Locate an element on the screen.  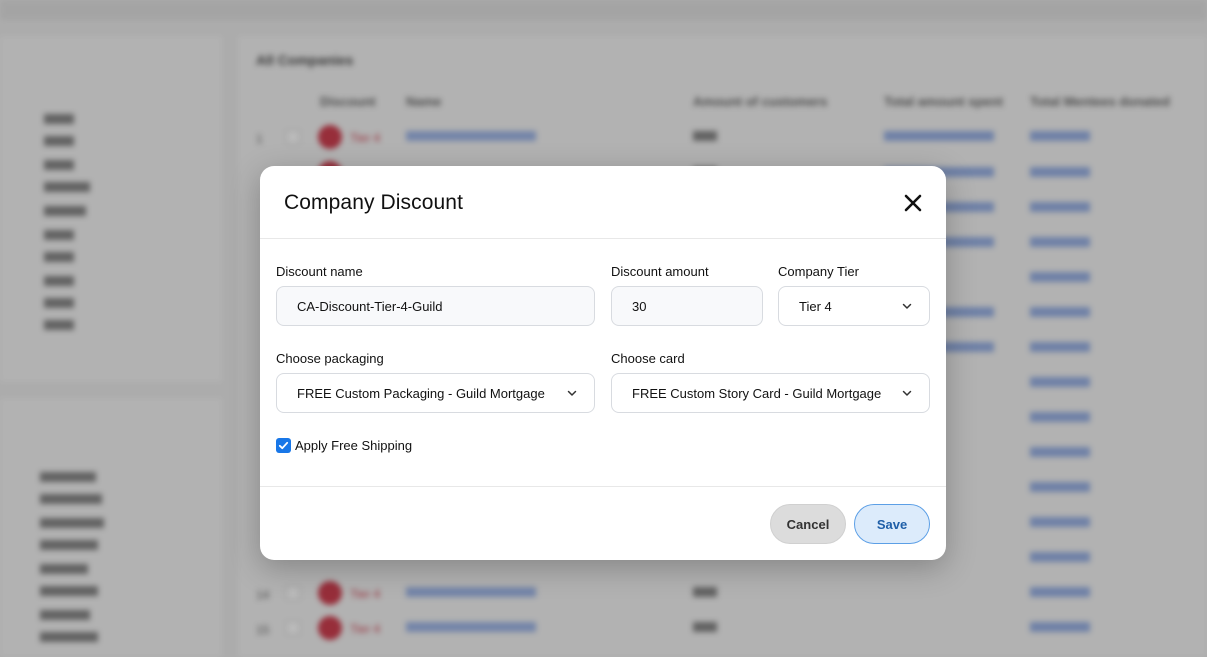
discount-amount-label: Discount amount is located at coordinates (660, 271).